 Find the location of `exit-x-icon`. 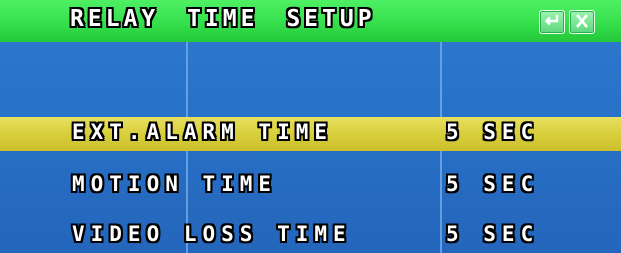

exit-x-icon is located at coordinates (582, 21).